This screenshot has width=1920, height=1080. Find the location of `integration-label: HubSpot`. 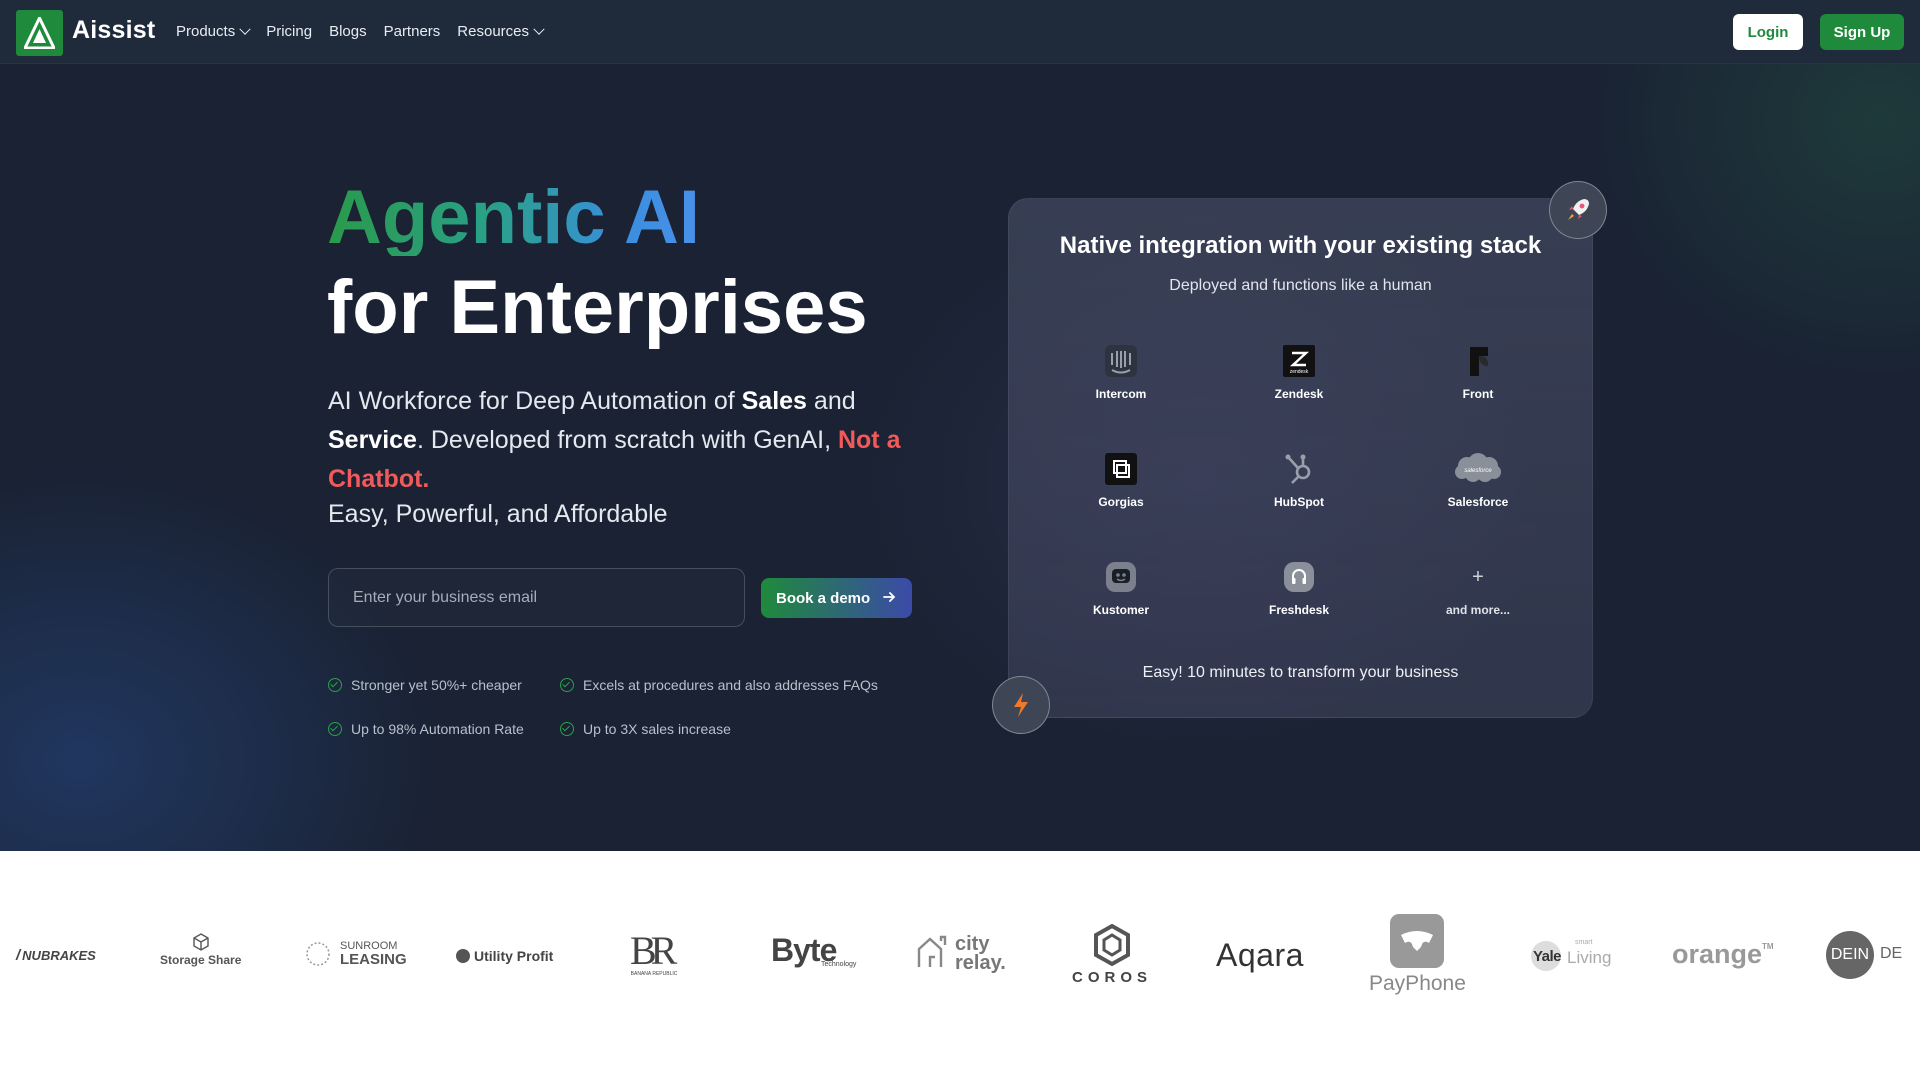

integration-label: HubSpot is located at coordinates (1299, 502).